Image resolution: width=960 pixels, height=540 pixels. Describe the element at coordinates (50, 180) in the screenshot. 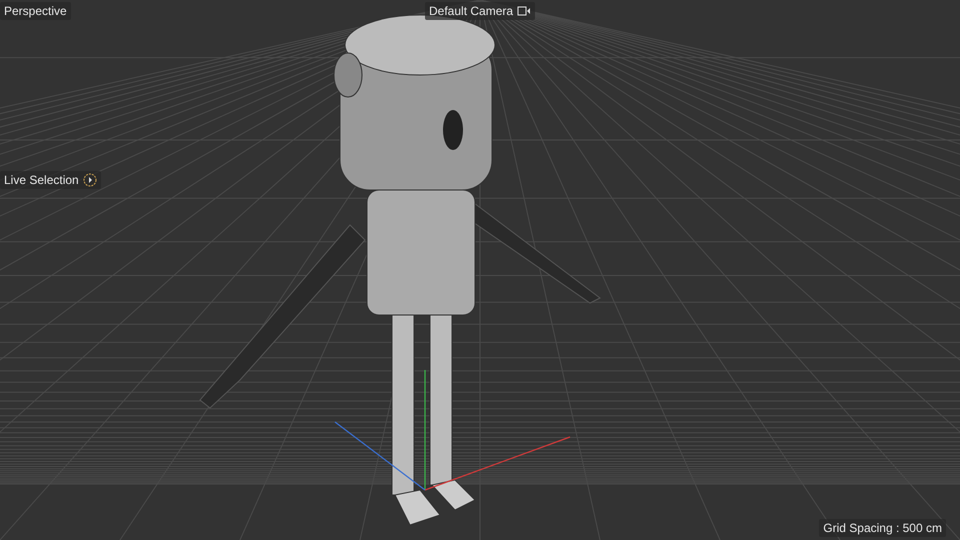

I see `tool-label: Live Selection` at that location.